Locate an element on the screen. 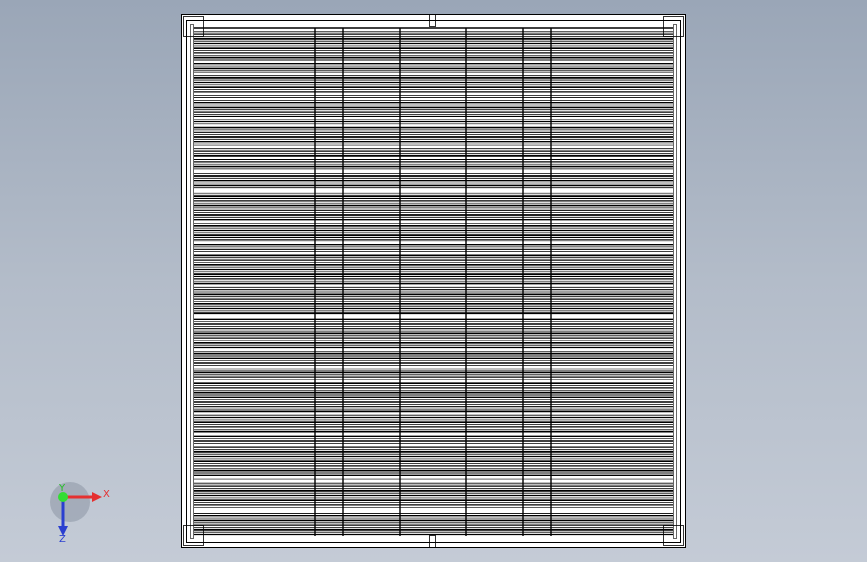  coordinate-triad: X Y Z is located at coordinates (80, 515).